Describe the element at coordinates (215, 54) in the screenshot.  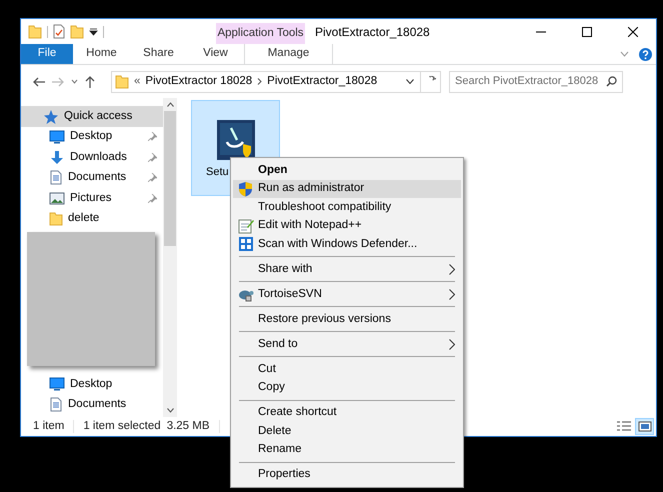
I see `ribbon-tab: View` at that location.